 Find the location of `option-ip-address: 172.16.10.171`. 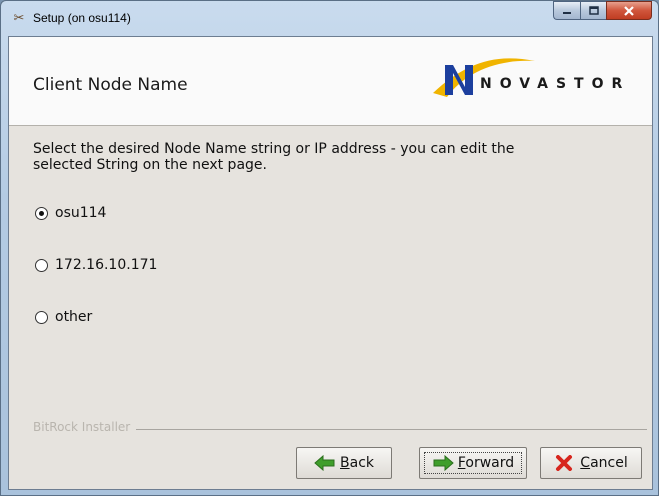

option-ip-address: 172.16.10.171 is located at coordinates (96, 265).